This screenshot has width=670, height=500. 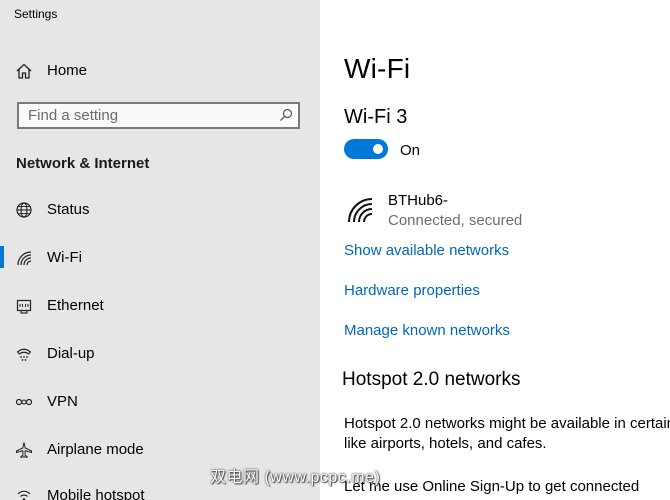 I want to click on sidebar-item-label: Airplane mode, so click(x=95, y=449).